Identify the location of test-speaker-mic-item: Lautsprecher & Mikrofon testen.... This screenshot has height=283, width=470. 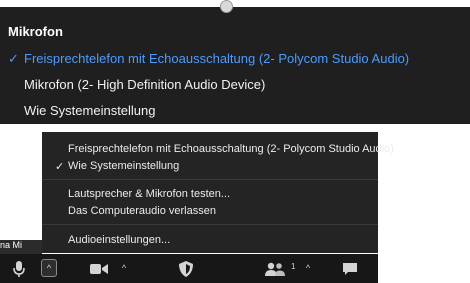
(149, 194).